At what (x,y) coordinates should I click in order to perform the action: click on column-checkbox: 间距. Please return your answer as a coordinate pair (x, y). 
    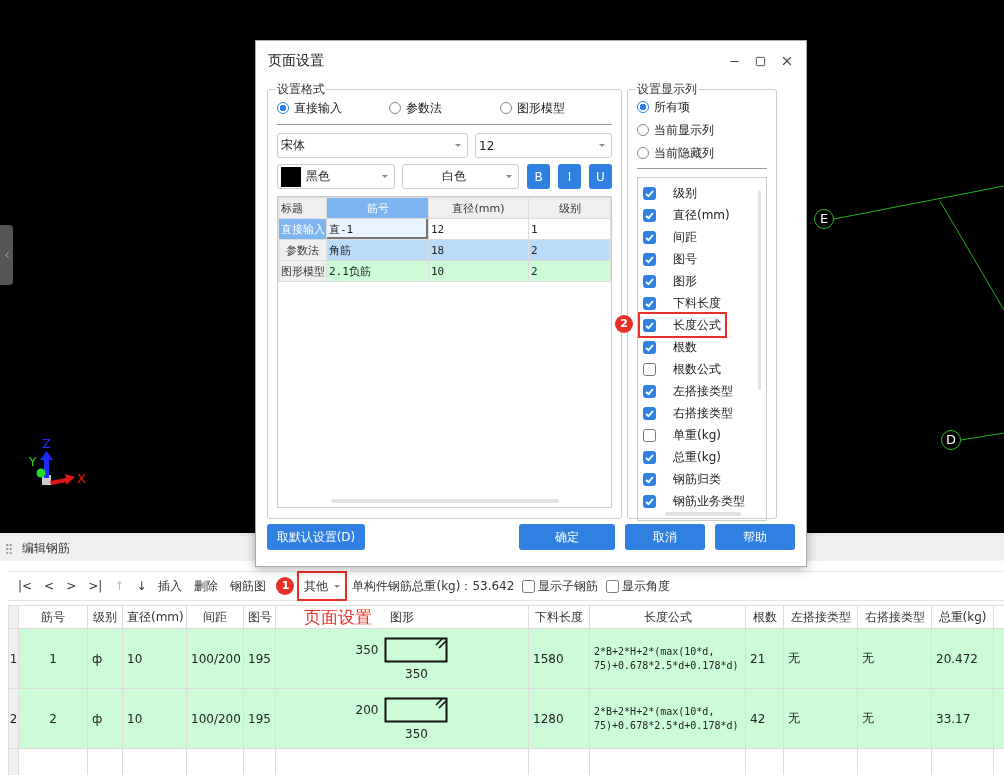
    Looking at the image, I should click on (670, 237).